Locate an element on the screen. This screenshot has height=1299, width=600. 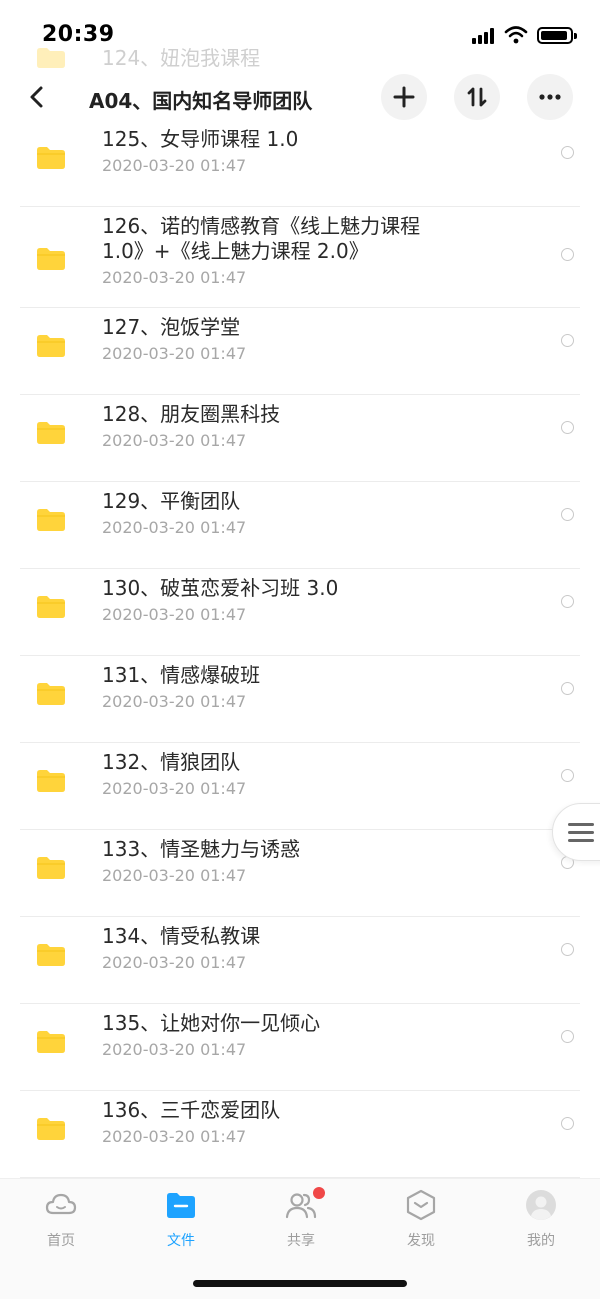
sort-button is located at coordinates (477, 97).